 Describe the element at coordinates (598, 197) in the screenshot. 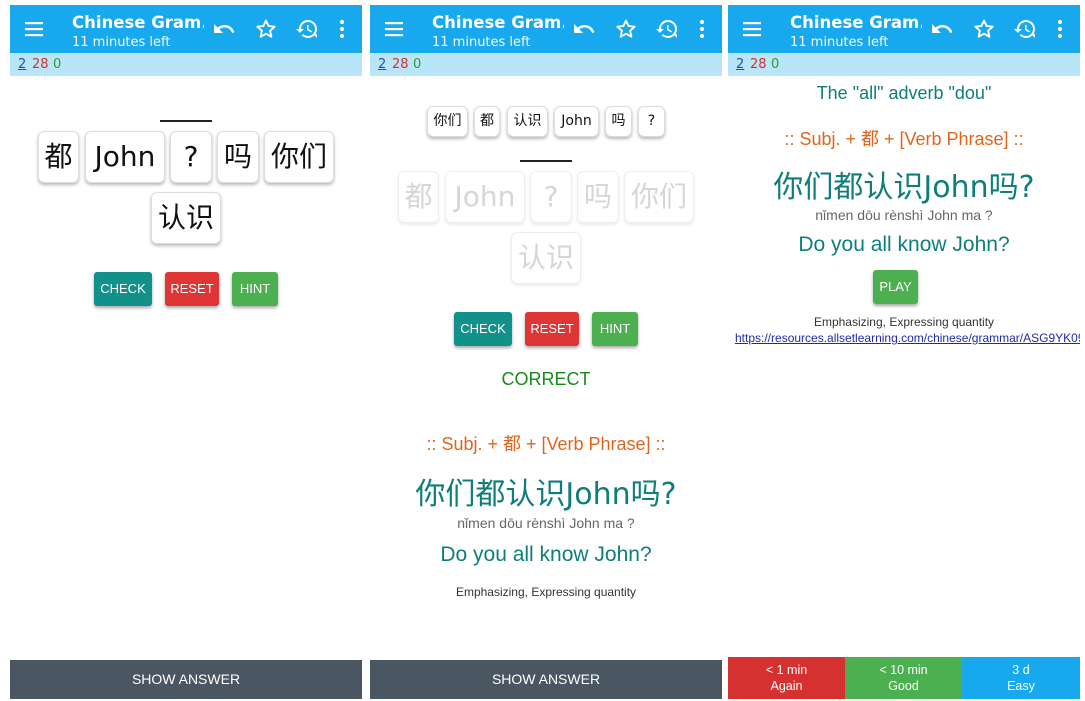

I see `used-word-tile: 吗` at that location.